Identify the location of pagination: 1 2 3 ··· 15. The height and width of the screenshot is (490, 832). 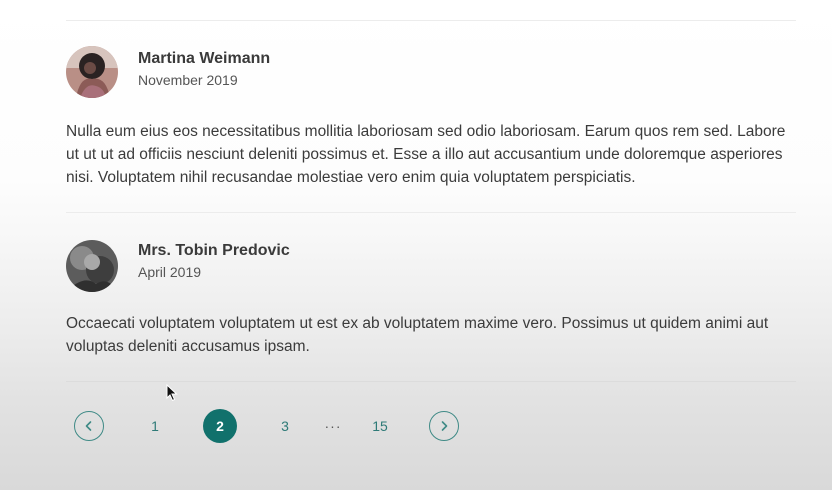
(416, 426).